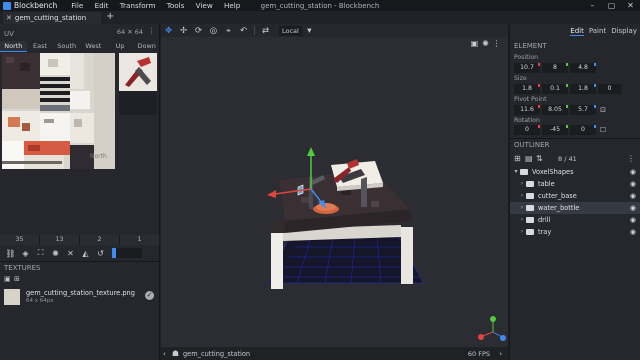 The width and height of the screenshot is (640, 360). I want to click on outliner-item-voxelshapes: ▾ VoxelShapes ◉, so click(575, 172).